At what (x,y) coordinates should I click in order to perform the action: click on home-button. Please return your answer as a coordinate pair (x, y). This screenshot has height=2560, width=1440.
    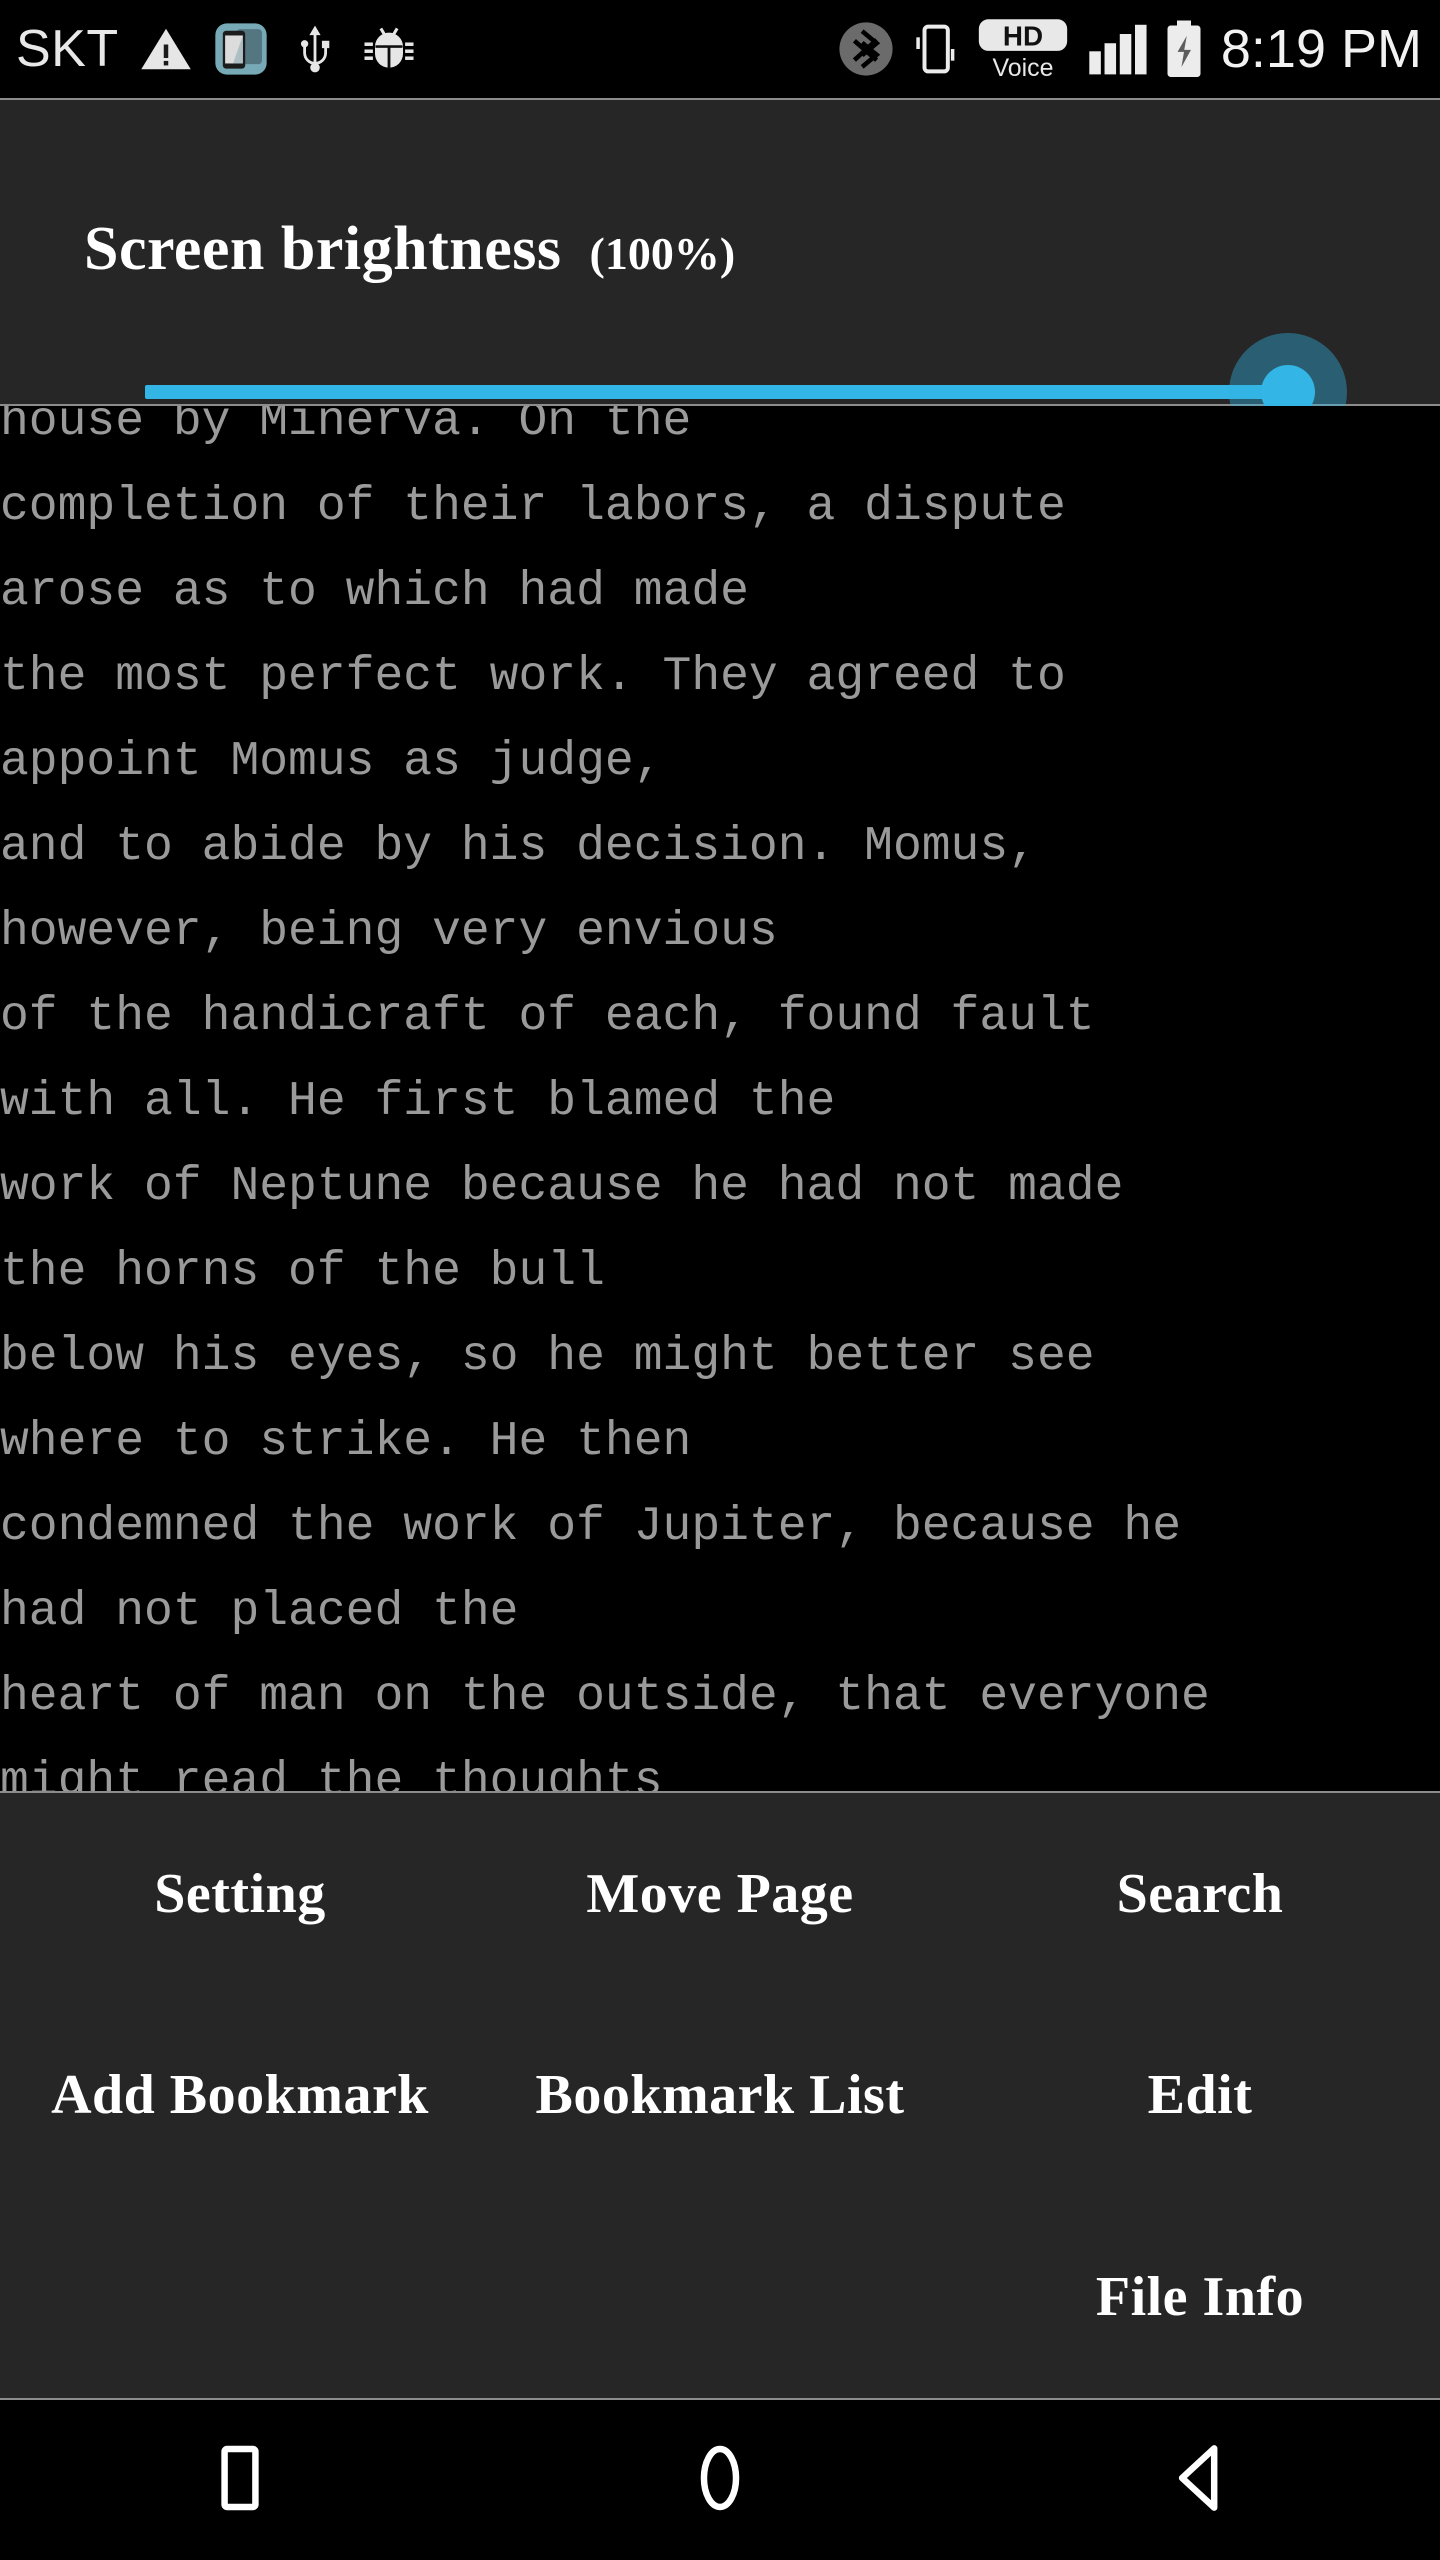
    Looking at the image, I should click on (720, 2480).